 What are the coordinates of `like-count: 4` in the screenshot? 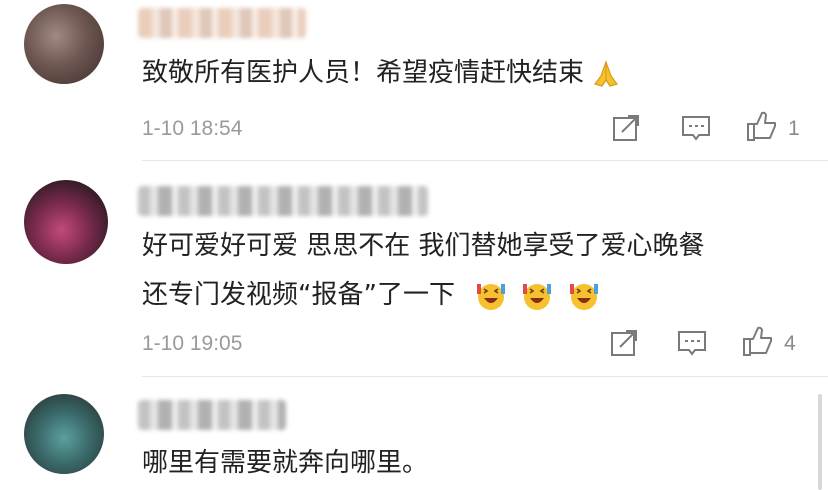 It's located at (790, 343).